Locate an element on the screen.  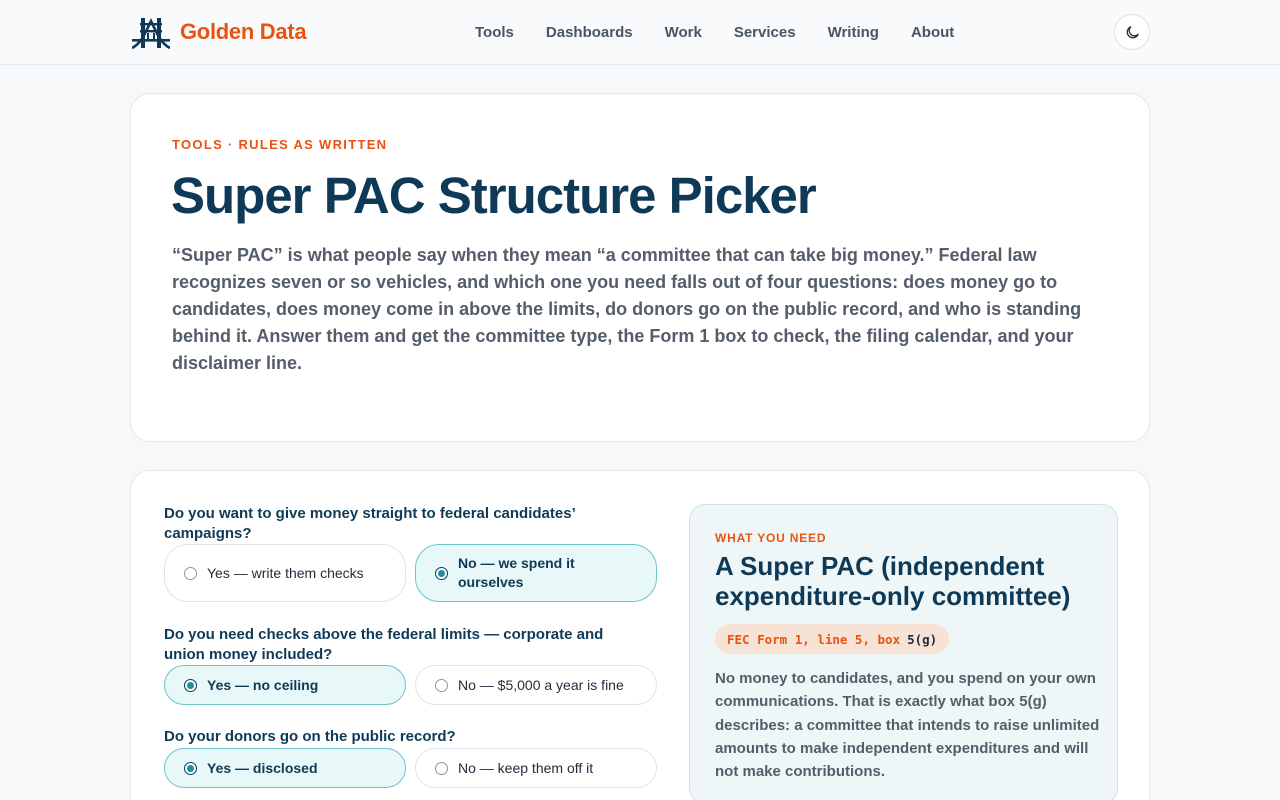
theme-toggle-button is located at coordinates (1132, 32).